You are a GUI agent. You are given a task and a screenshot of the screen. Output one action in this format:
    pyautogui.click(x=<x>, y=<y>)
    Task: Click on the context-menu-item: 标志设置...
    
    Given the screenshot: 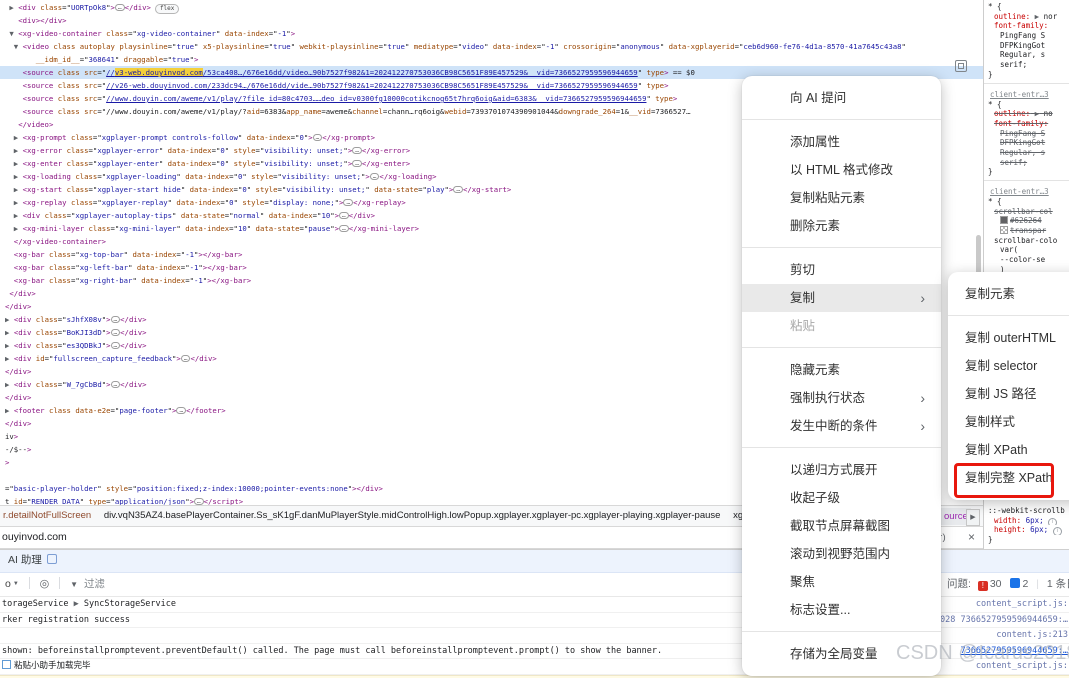 What is the action you would take?
    pyautogui.click(x=841, y=610)
    